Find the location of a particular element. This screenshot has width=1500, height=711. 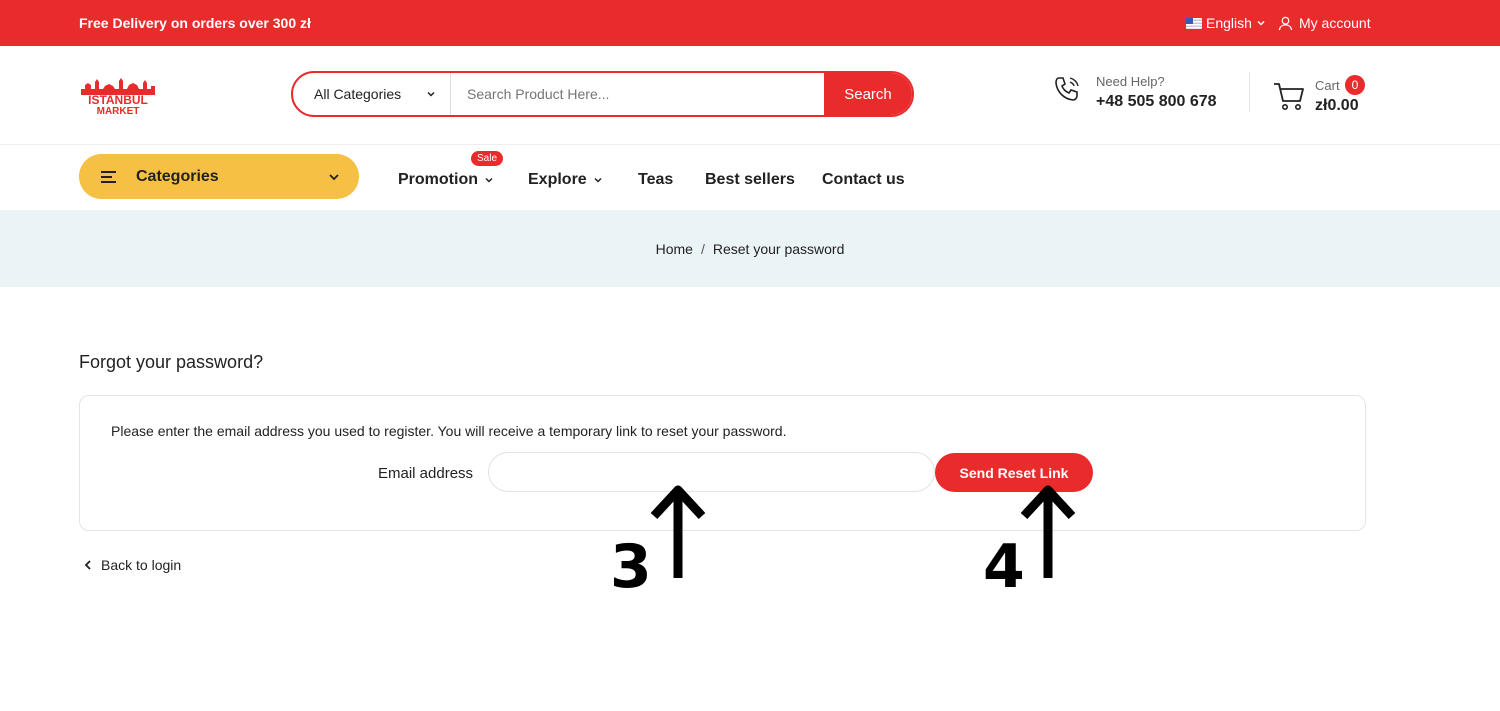

nav-item-best-sellers: Best sellers is located at coordinates (750, 180).